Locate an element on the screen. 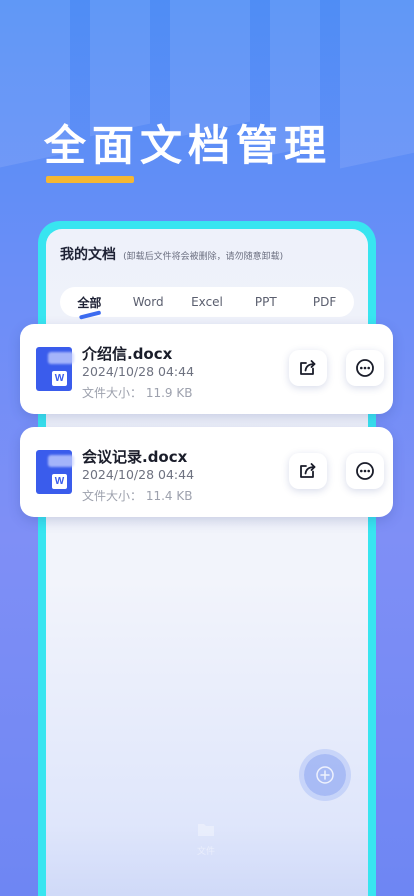 Image resolution: width=414 pixels, height=896 pixels. tab-word: Word is located at coordinates (148, 302).